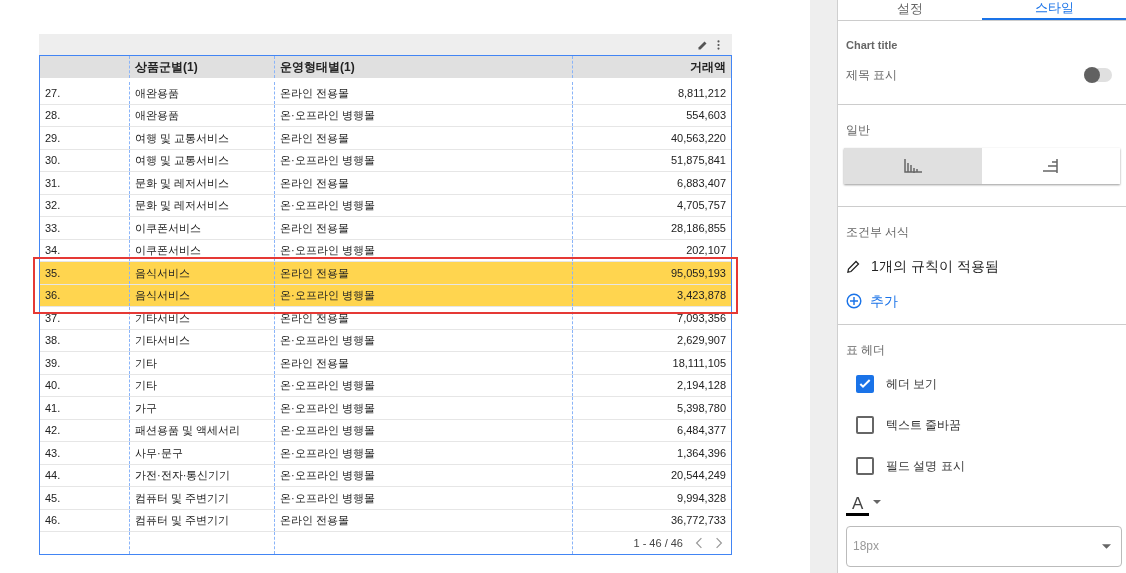 The height and width of the screenshot is (573, 1126). Describe the element at coordinates (872, 45) in the screenshot. I see `section-heading: Chart title` at that location.